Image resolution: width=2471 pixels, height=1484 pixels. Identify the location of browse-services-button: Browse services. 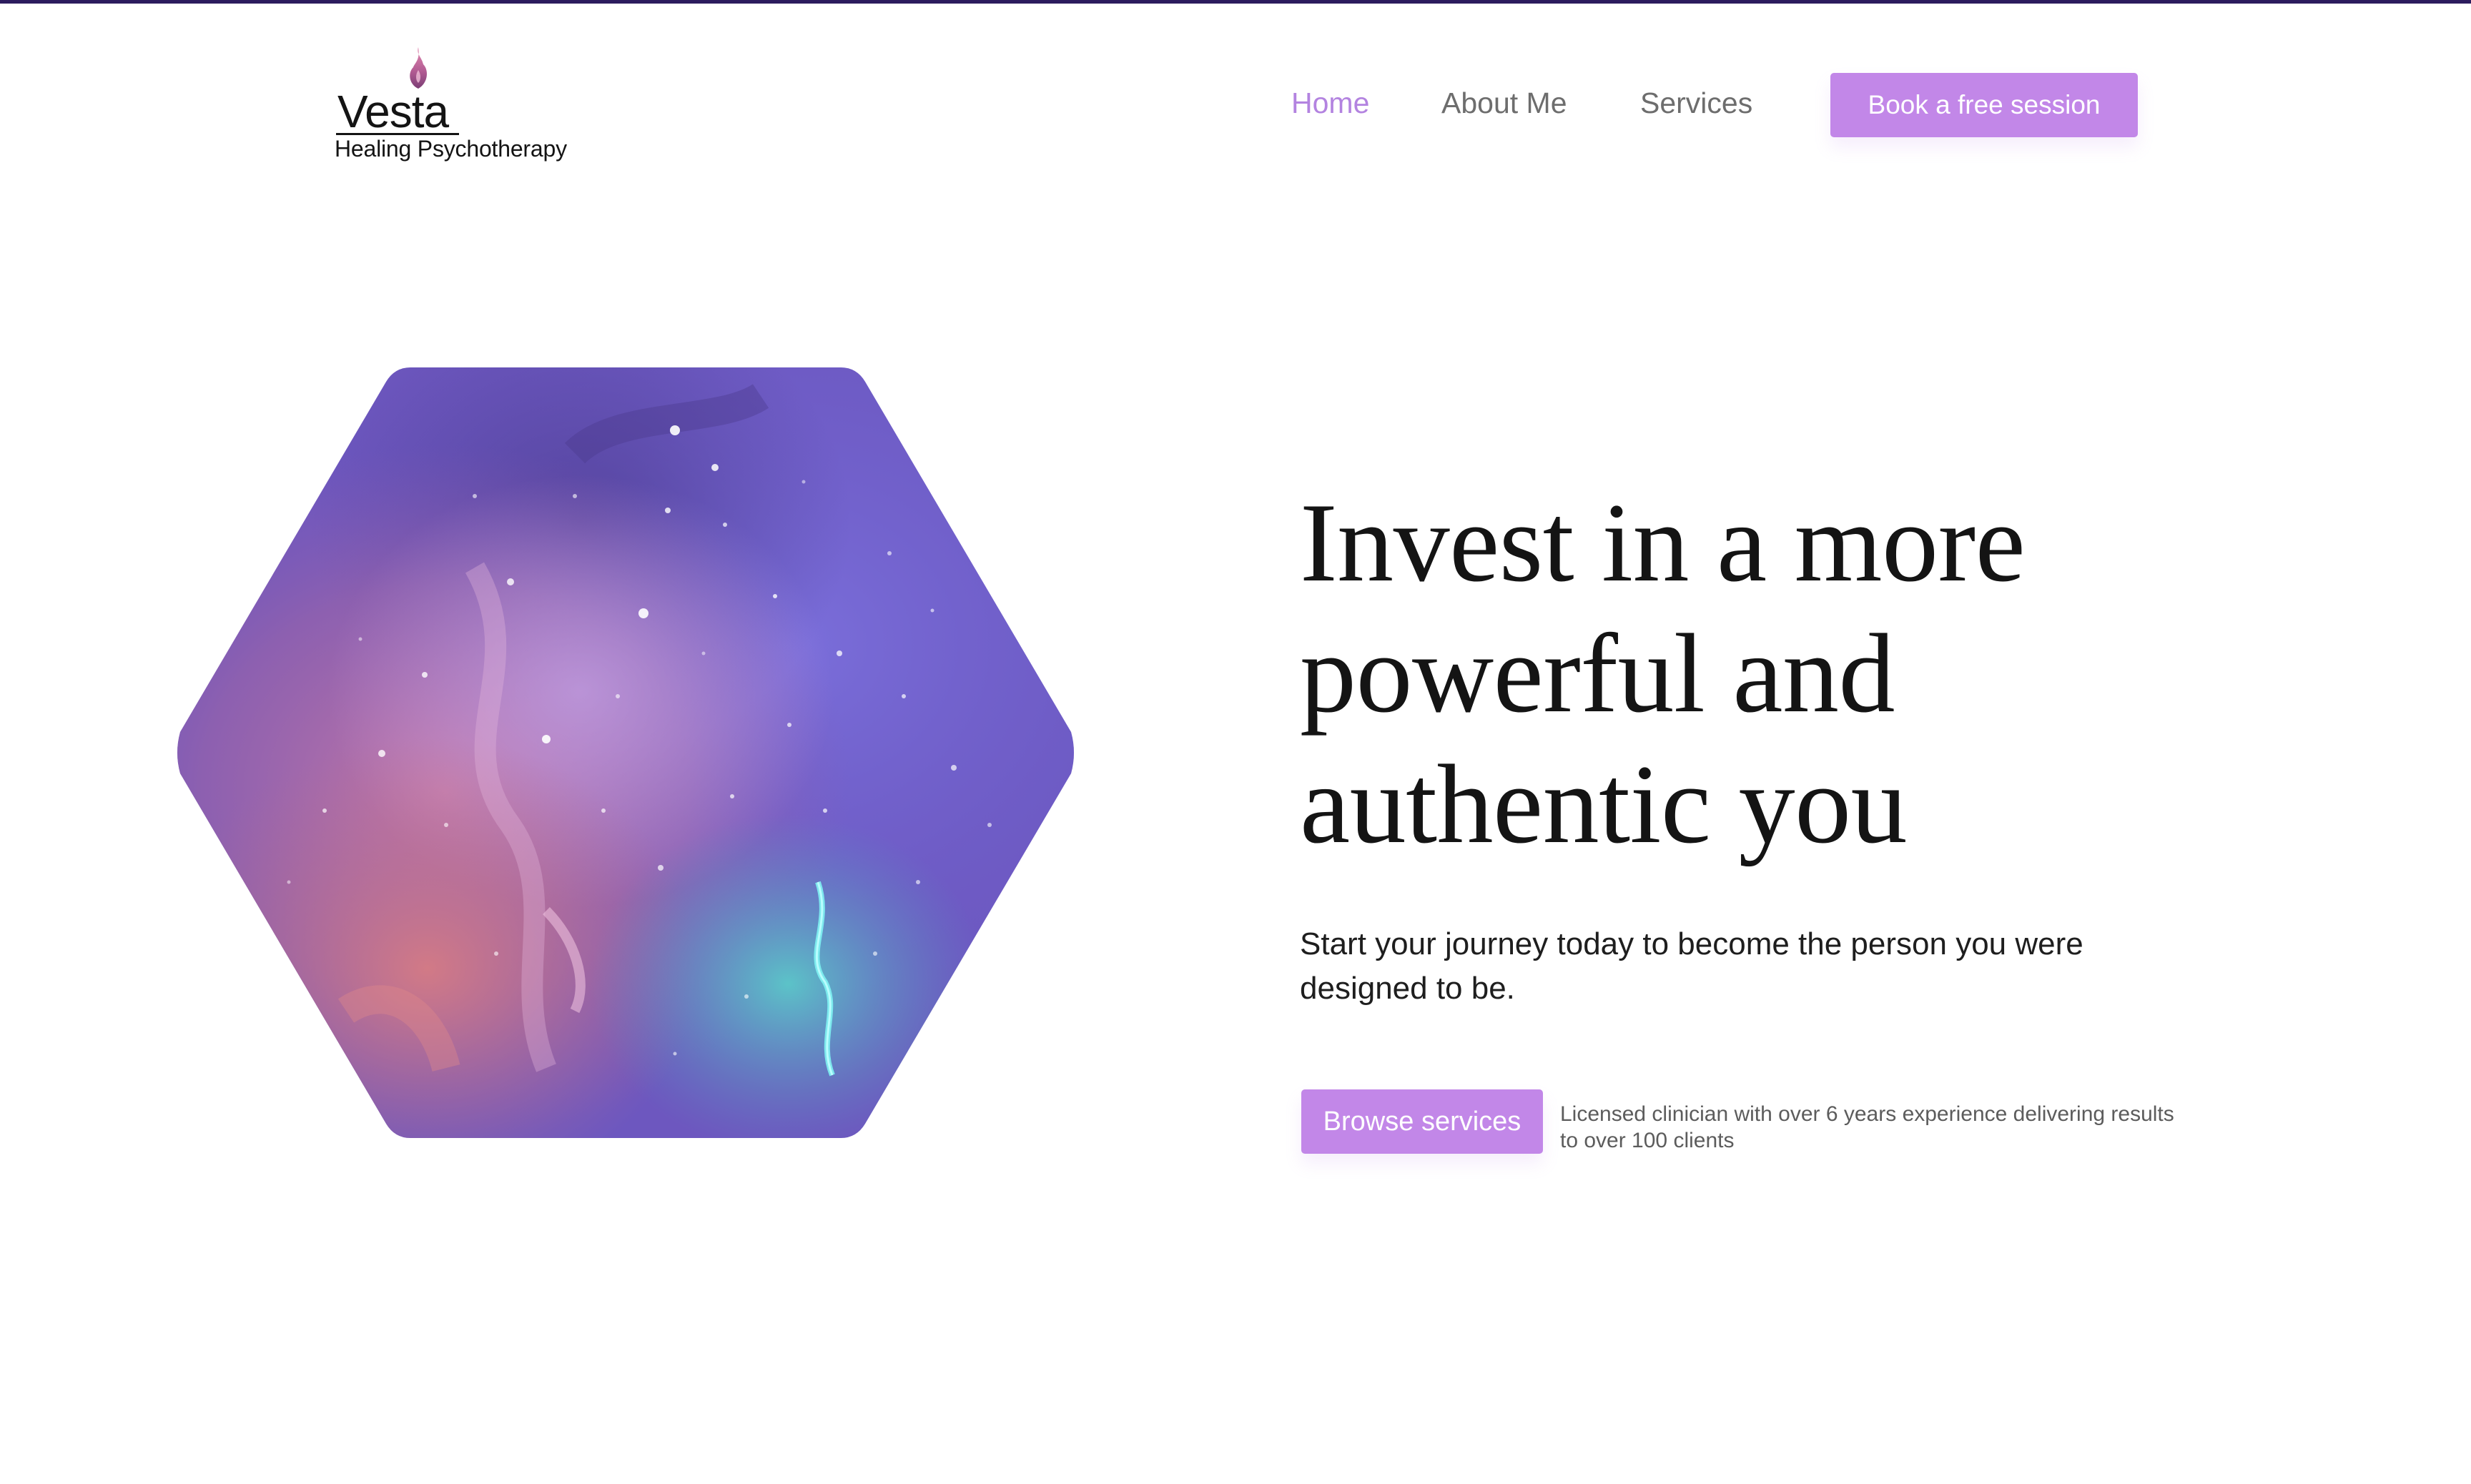
(1422, 1121).